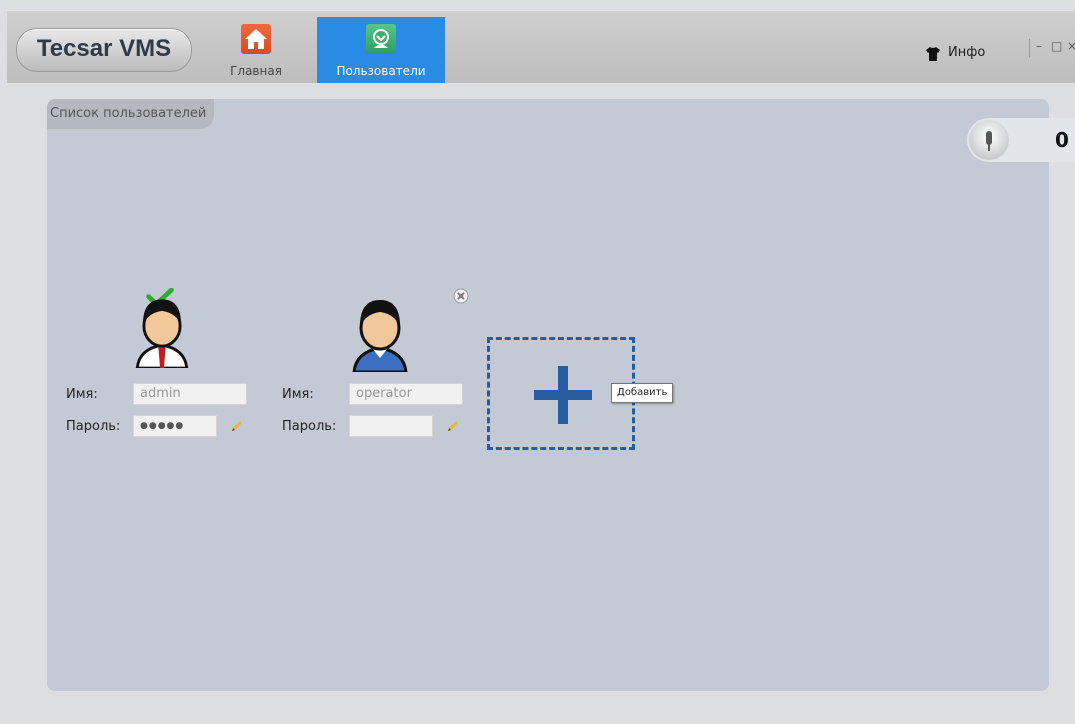  What do you see at coordinates (1039, 46) in the screenshot?
I see `minimize-button: –` at bounding box center [1039, 46].